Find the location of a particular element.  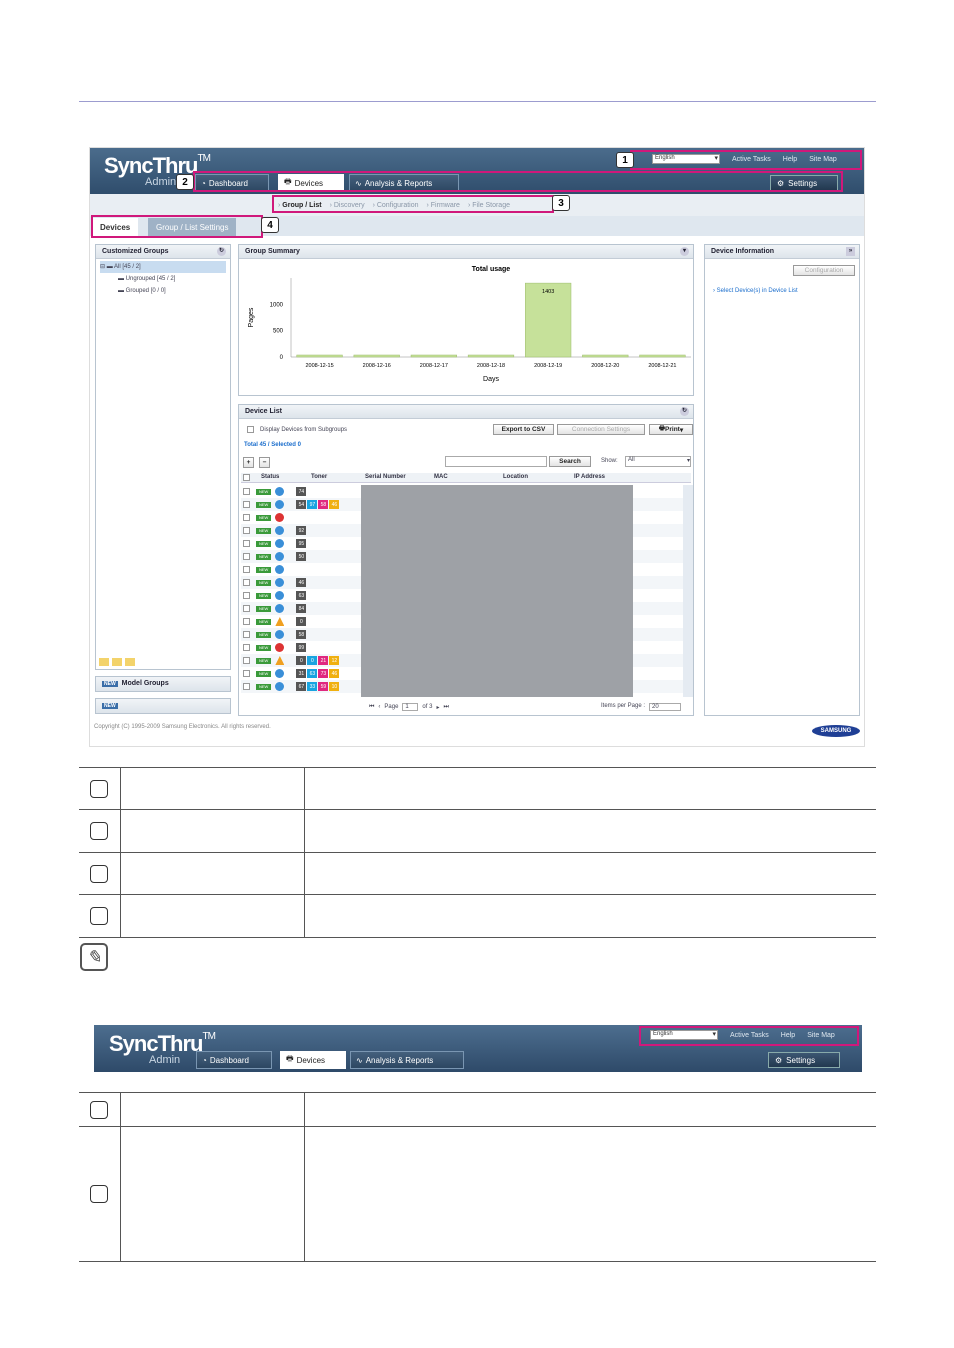

remove-group-icon is located at coordinates (117, 662).